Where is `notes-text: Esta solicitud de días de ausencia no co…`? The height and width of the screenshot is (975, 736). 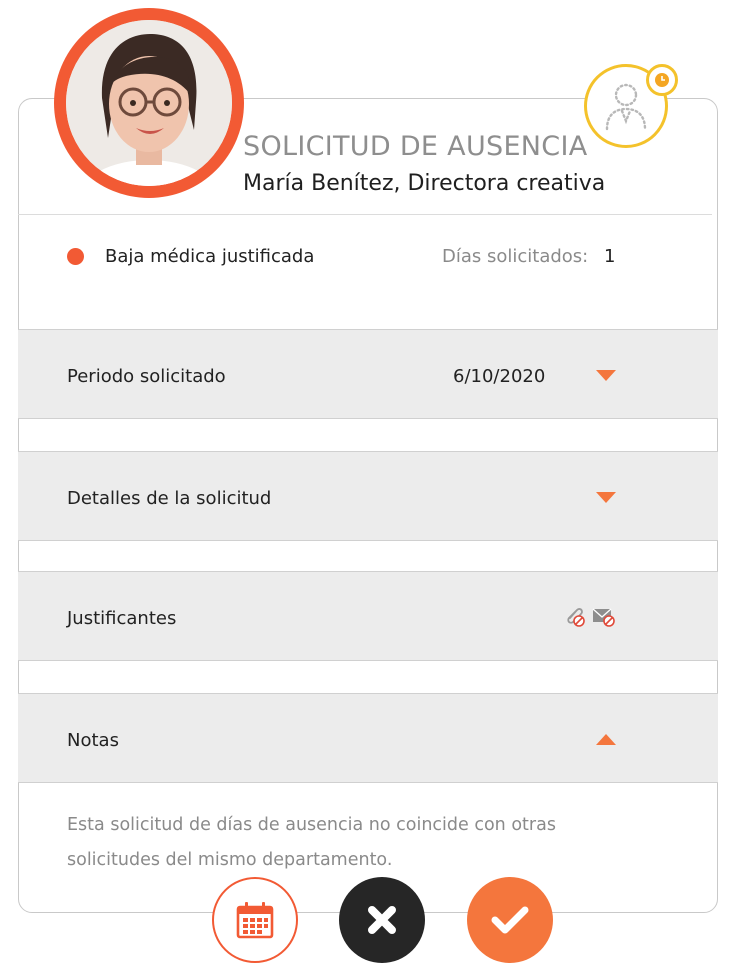
notes-text: Esta solicitud de días de ausencia no co… is located at coordinates (367, 843).